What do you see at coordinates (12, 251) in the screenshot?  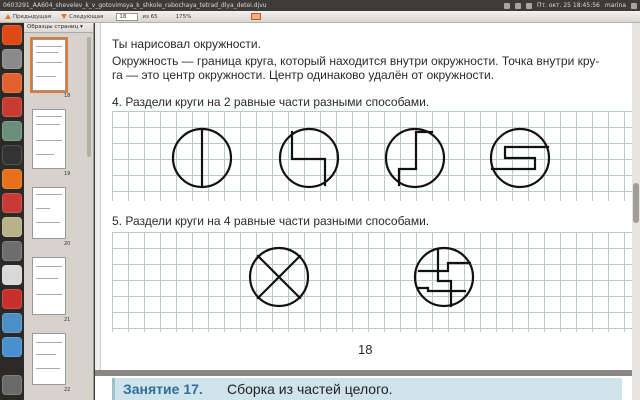 I see `settings-icon` at bounding box center [12, 251].